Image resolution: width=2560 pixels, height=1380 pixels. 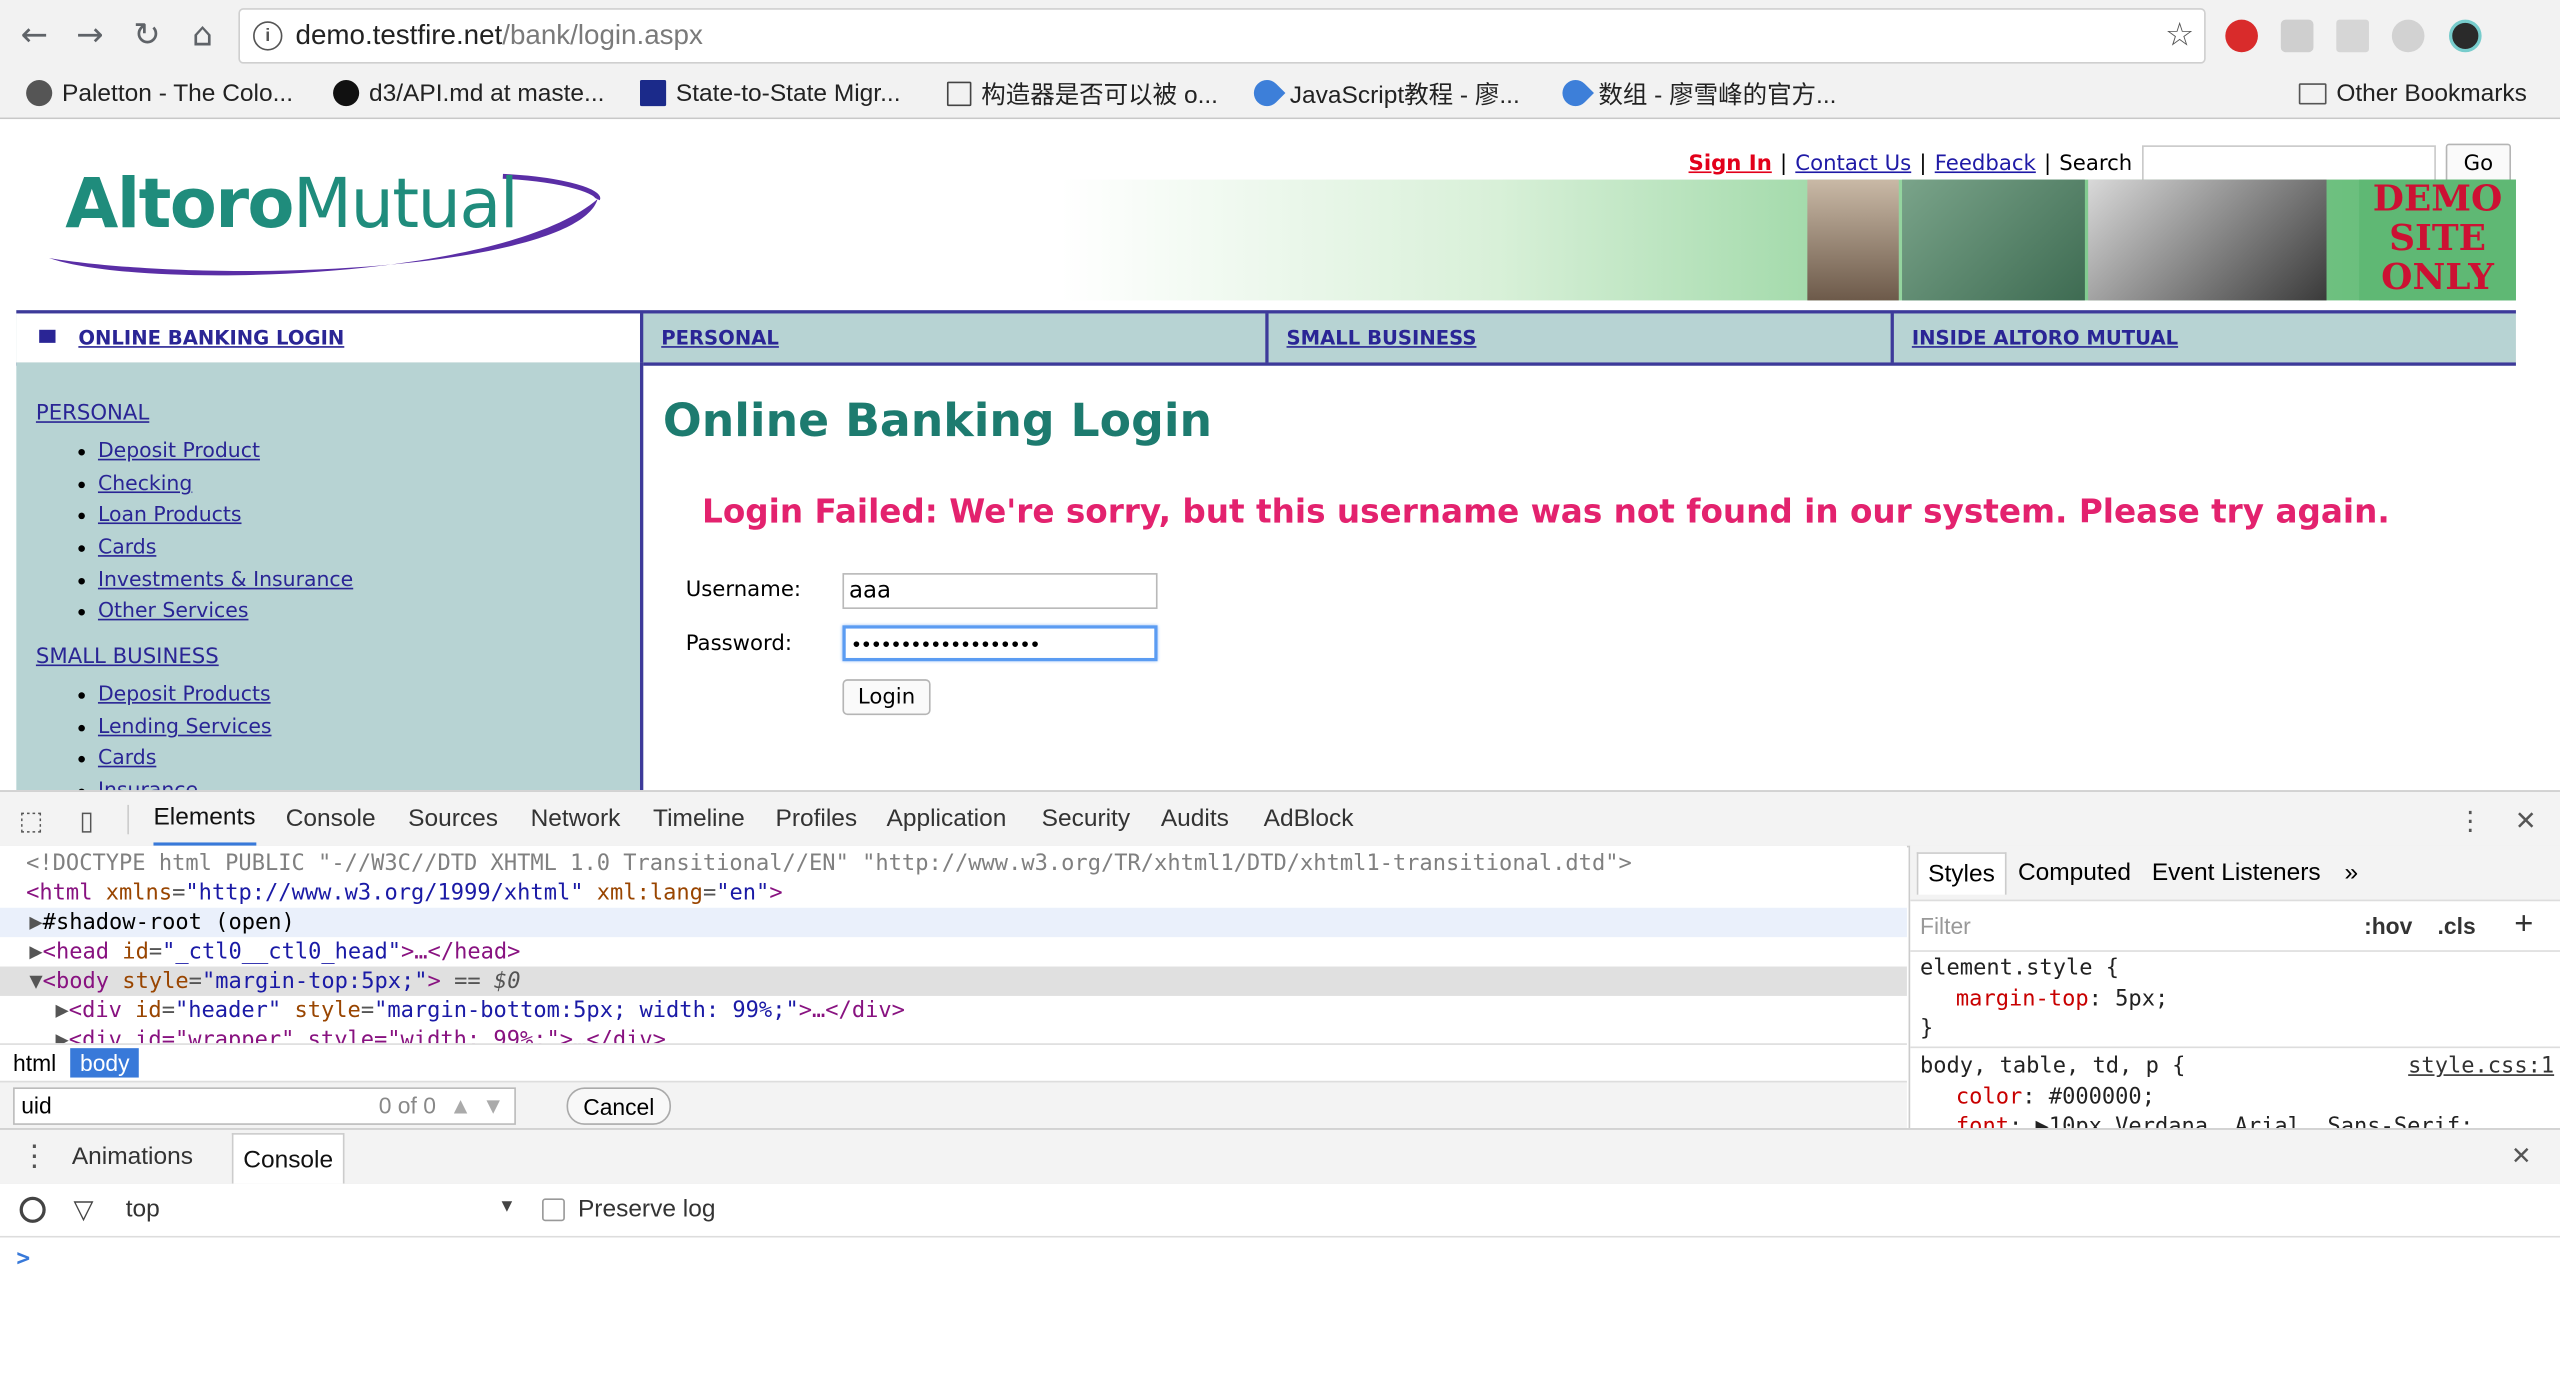 I want to click on back-icon: ←, so click(x=34, y=34).